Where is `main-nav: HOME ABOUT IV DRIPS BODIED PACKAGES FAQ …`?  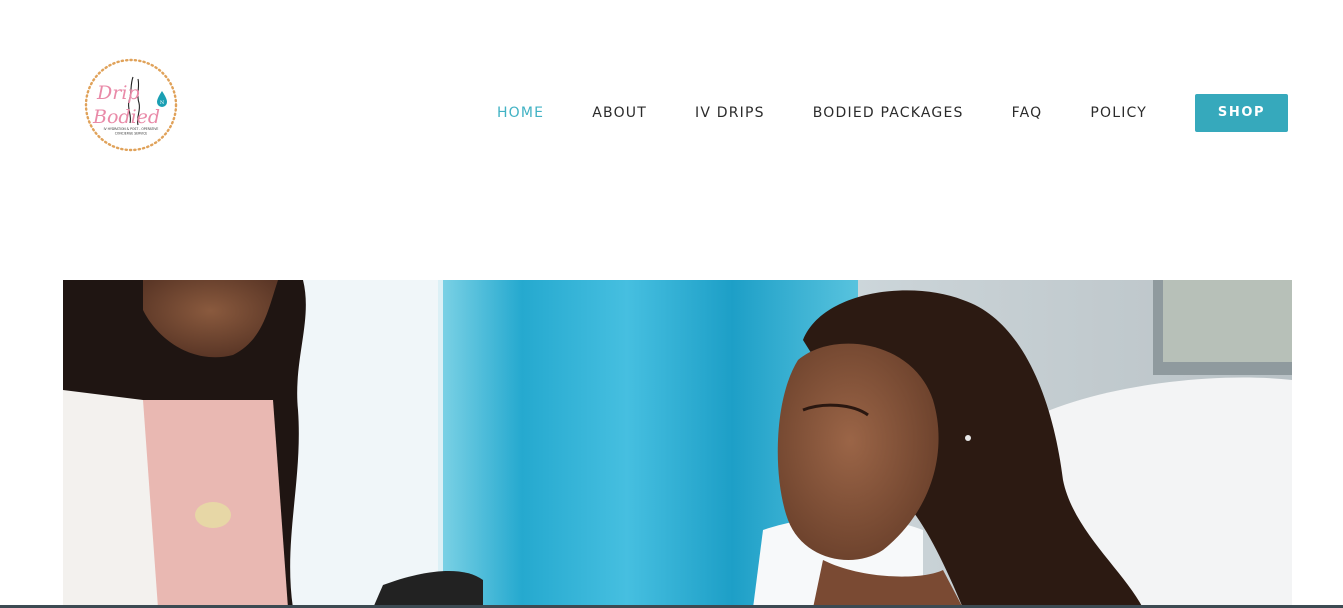 main-nav: HOME ABOUT IV DRIPS BODIED PACKAGES FAQ … is located at coordinates (892, 113).